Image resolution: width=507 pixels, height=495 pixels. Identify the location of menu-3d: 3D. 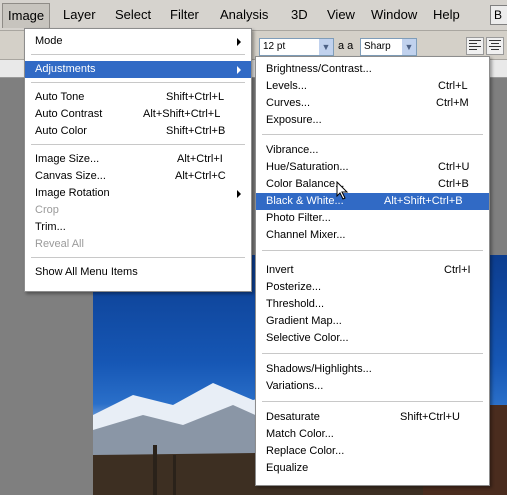
(299, 15).